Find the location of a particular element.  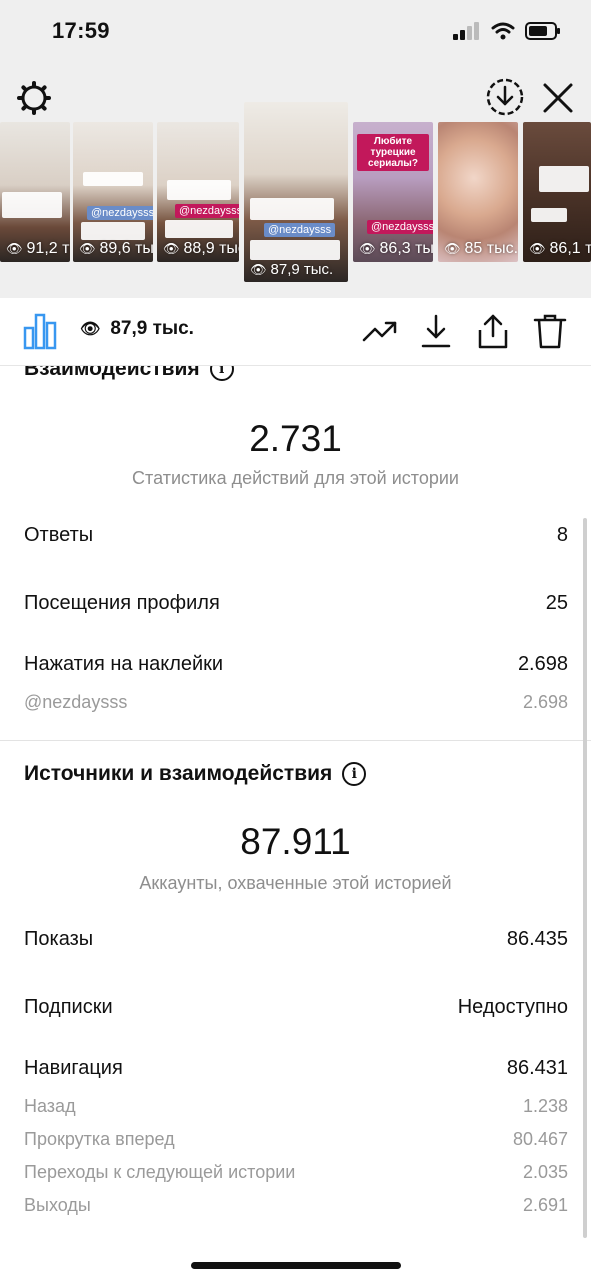

metric-value: 86.435 is located at coordinates (537, 939).